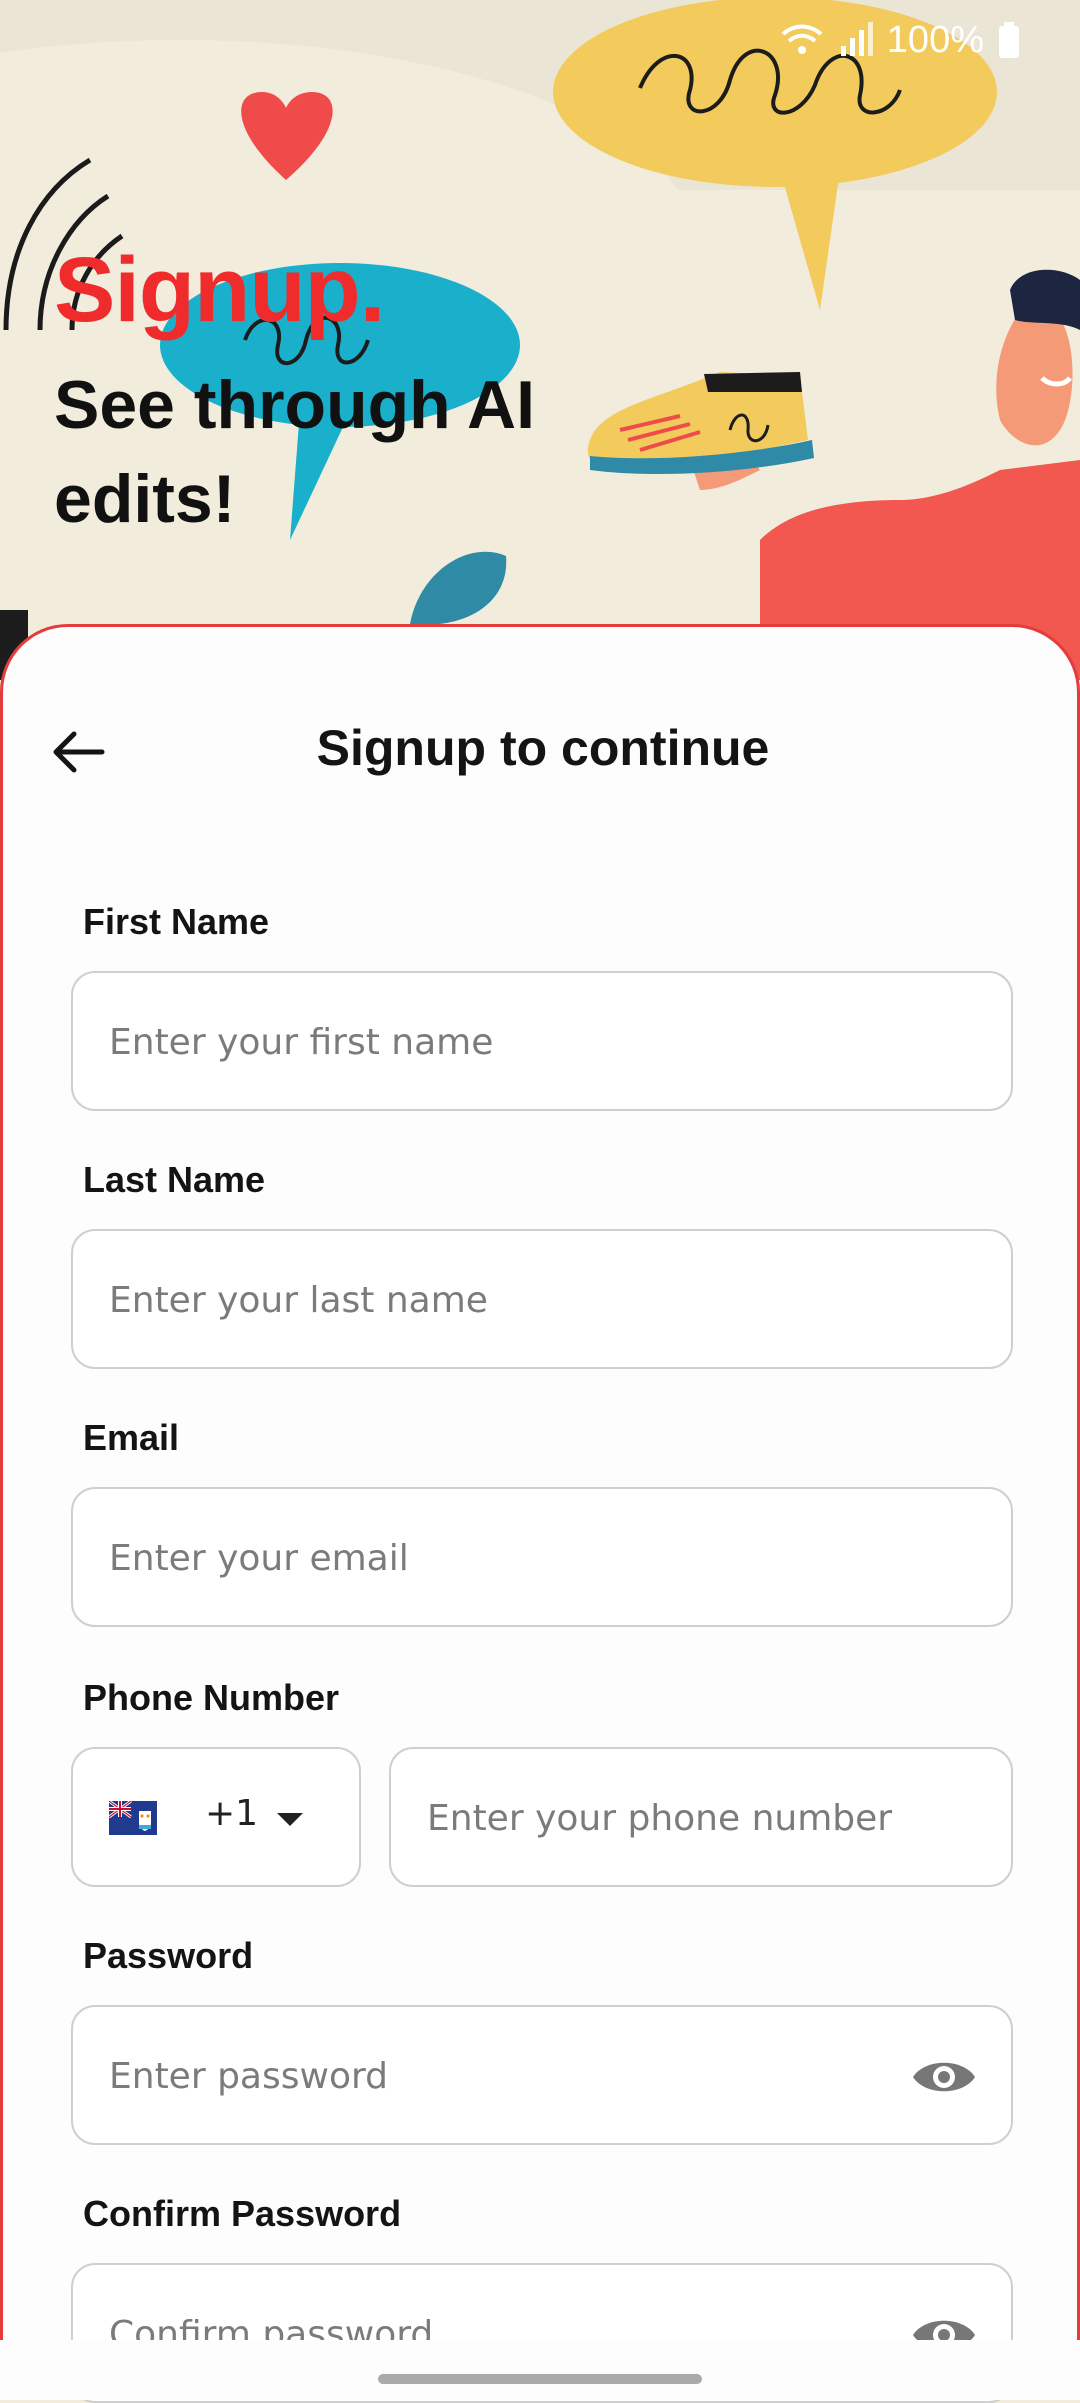 Image resolution: width=1080 pixels, height=2403 pixels. What do you see at coordinates (509, 1300) in the screenshot?
I see `last-name-input` at bounding box center [509, 1300].